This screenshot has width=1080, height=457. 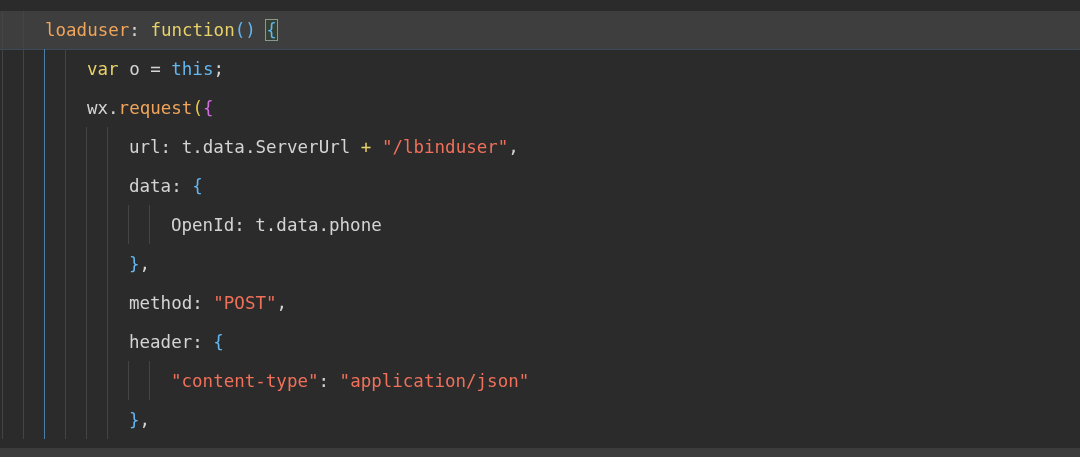 What do you see at coordinates (323, 146) in the screenshot?
I see `code-line: url: t.data.ServerUrl + "/lbinduser",` at bounding box center [323, 146].